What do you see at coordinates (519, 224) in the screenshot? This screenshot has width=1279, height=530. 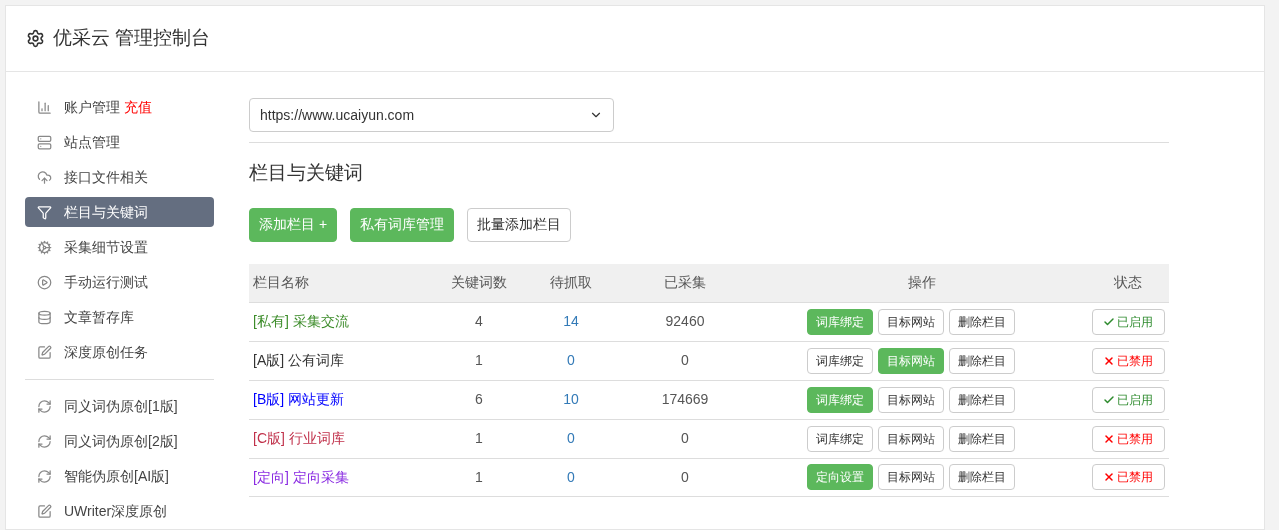 I see `action-button: 批量添加栏目` at bounding box center [519, 224].